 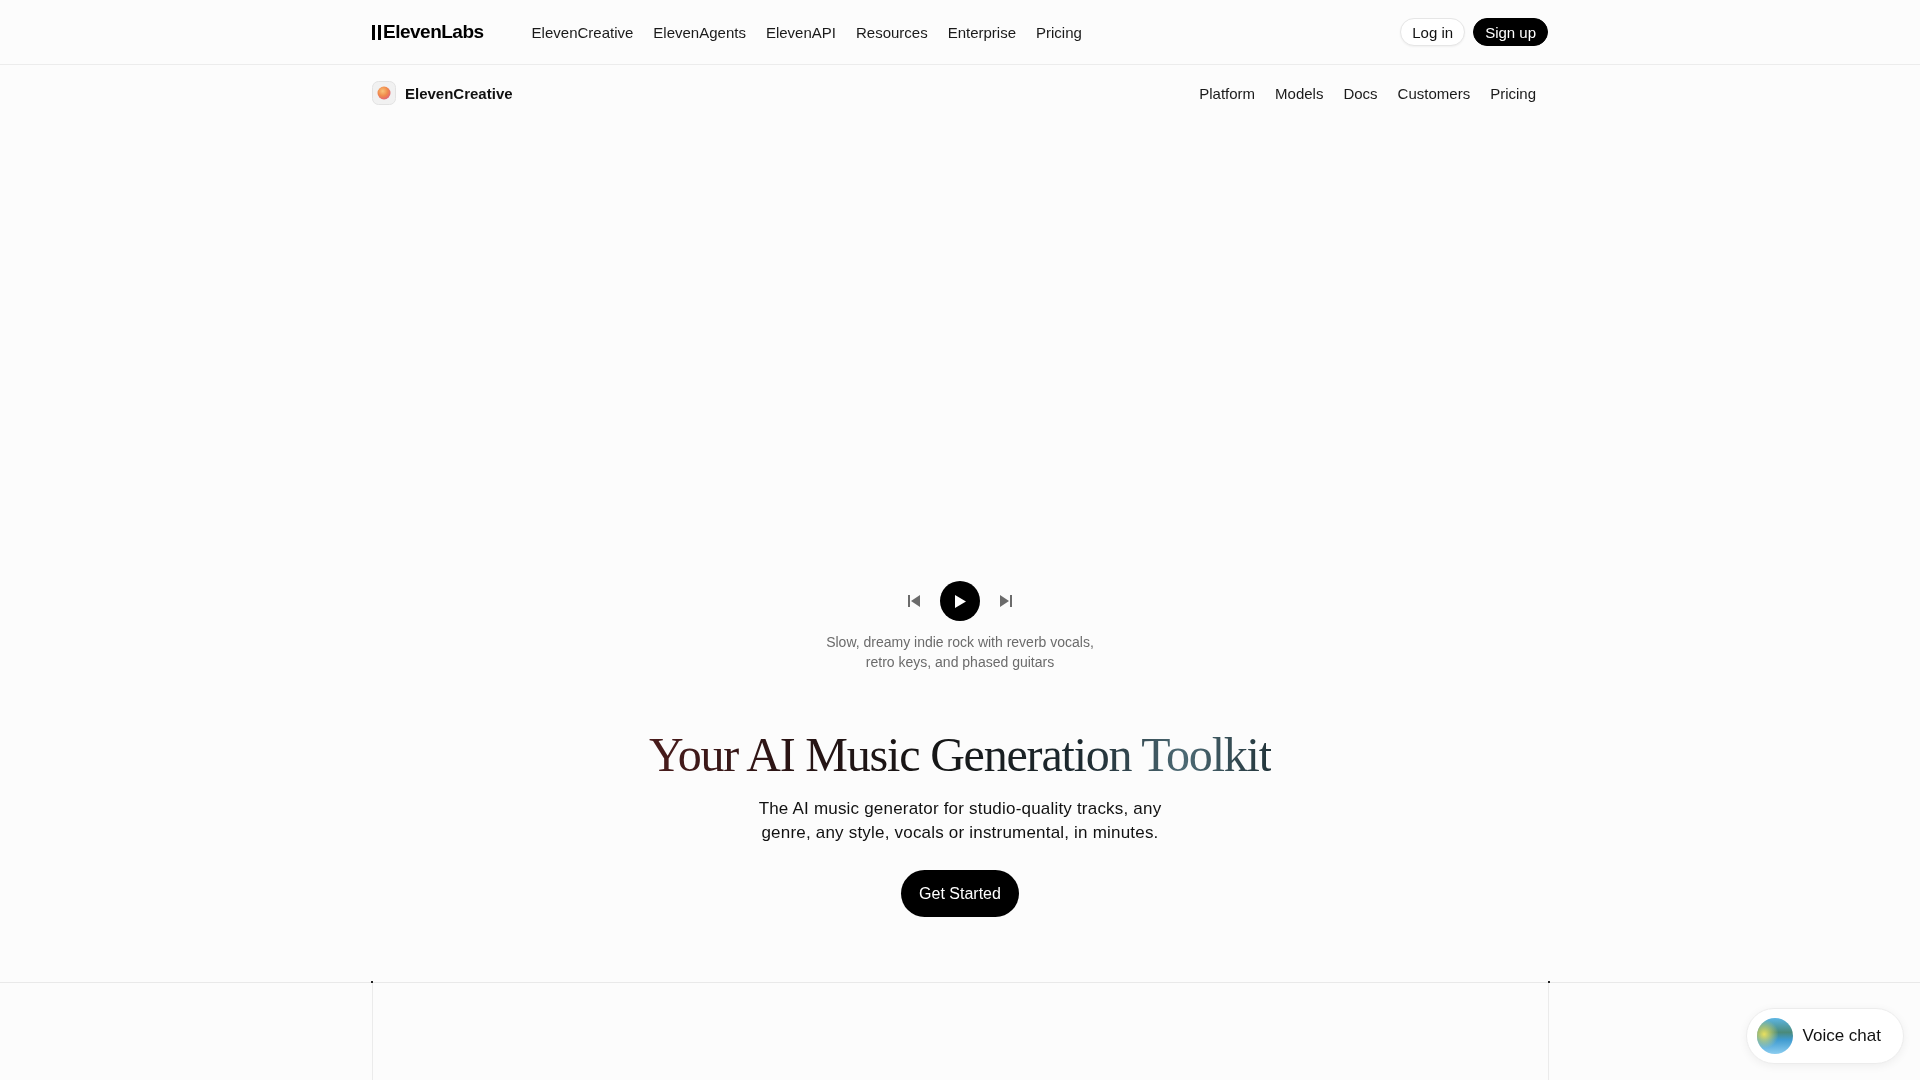 I want to click on voice-chat-button: Voice chat, so click(x=1824, y=1036).